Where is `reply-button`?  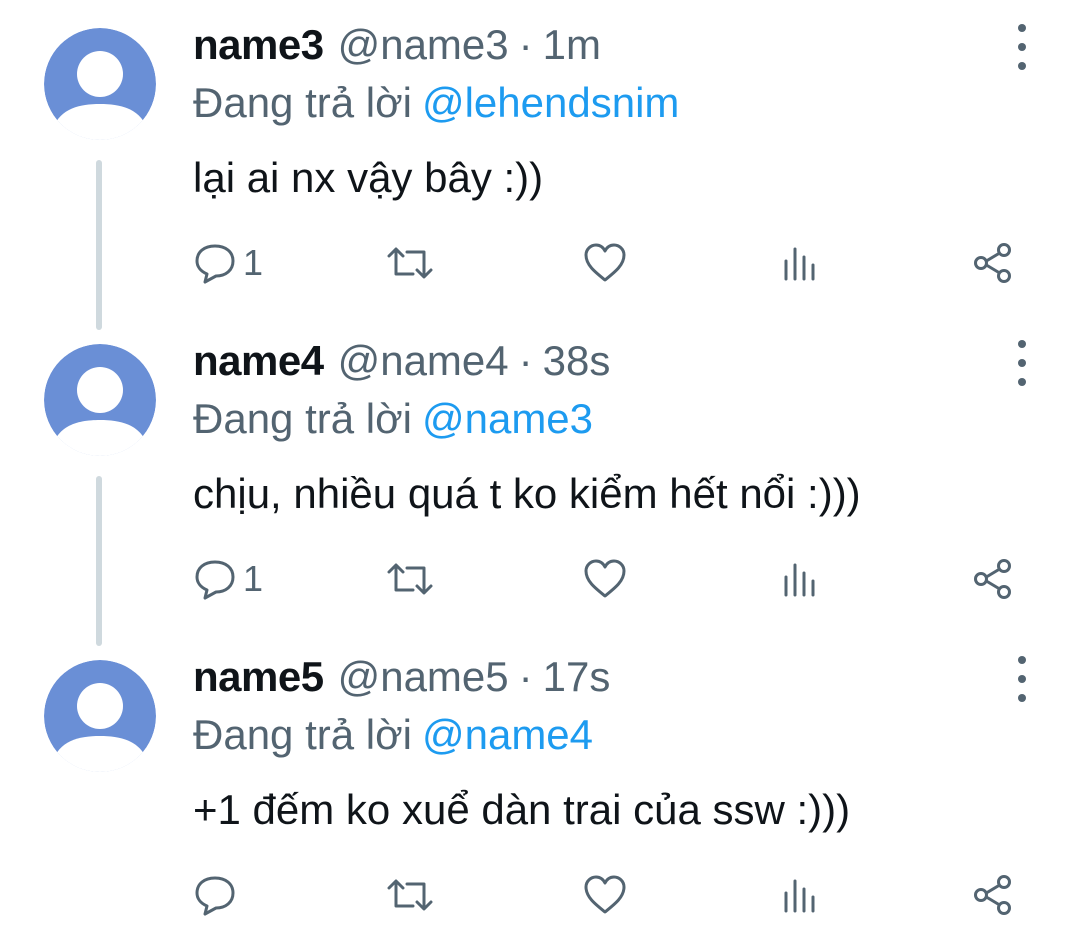
reply-button is located at coordinates (218, 895).